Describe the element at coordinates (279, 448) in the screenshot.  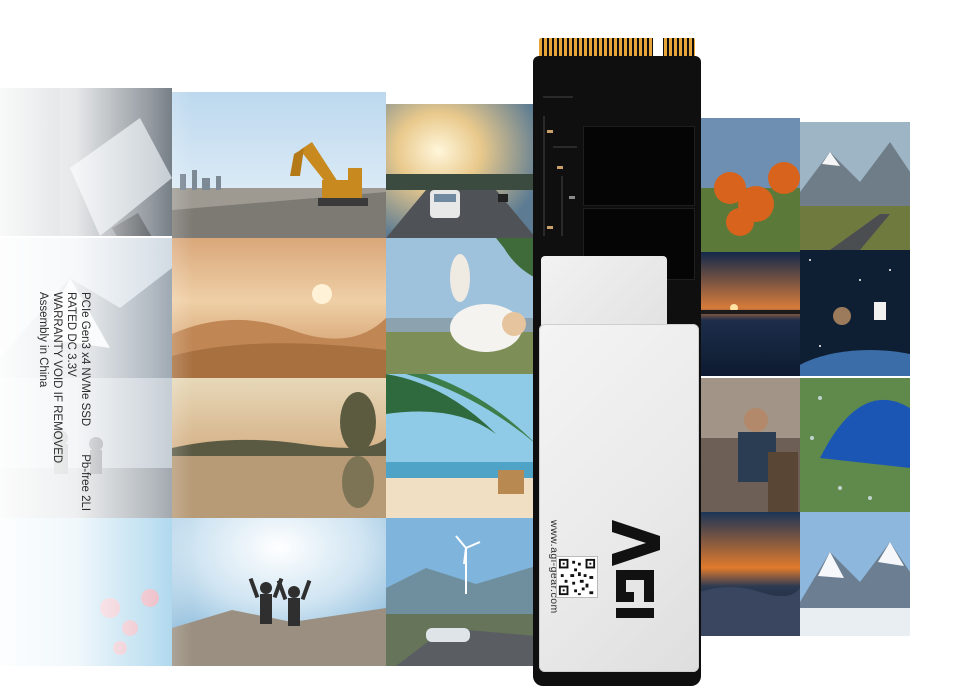
I see `photo-tile-lake-reflection` at that location.